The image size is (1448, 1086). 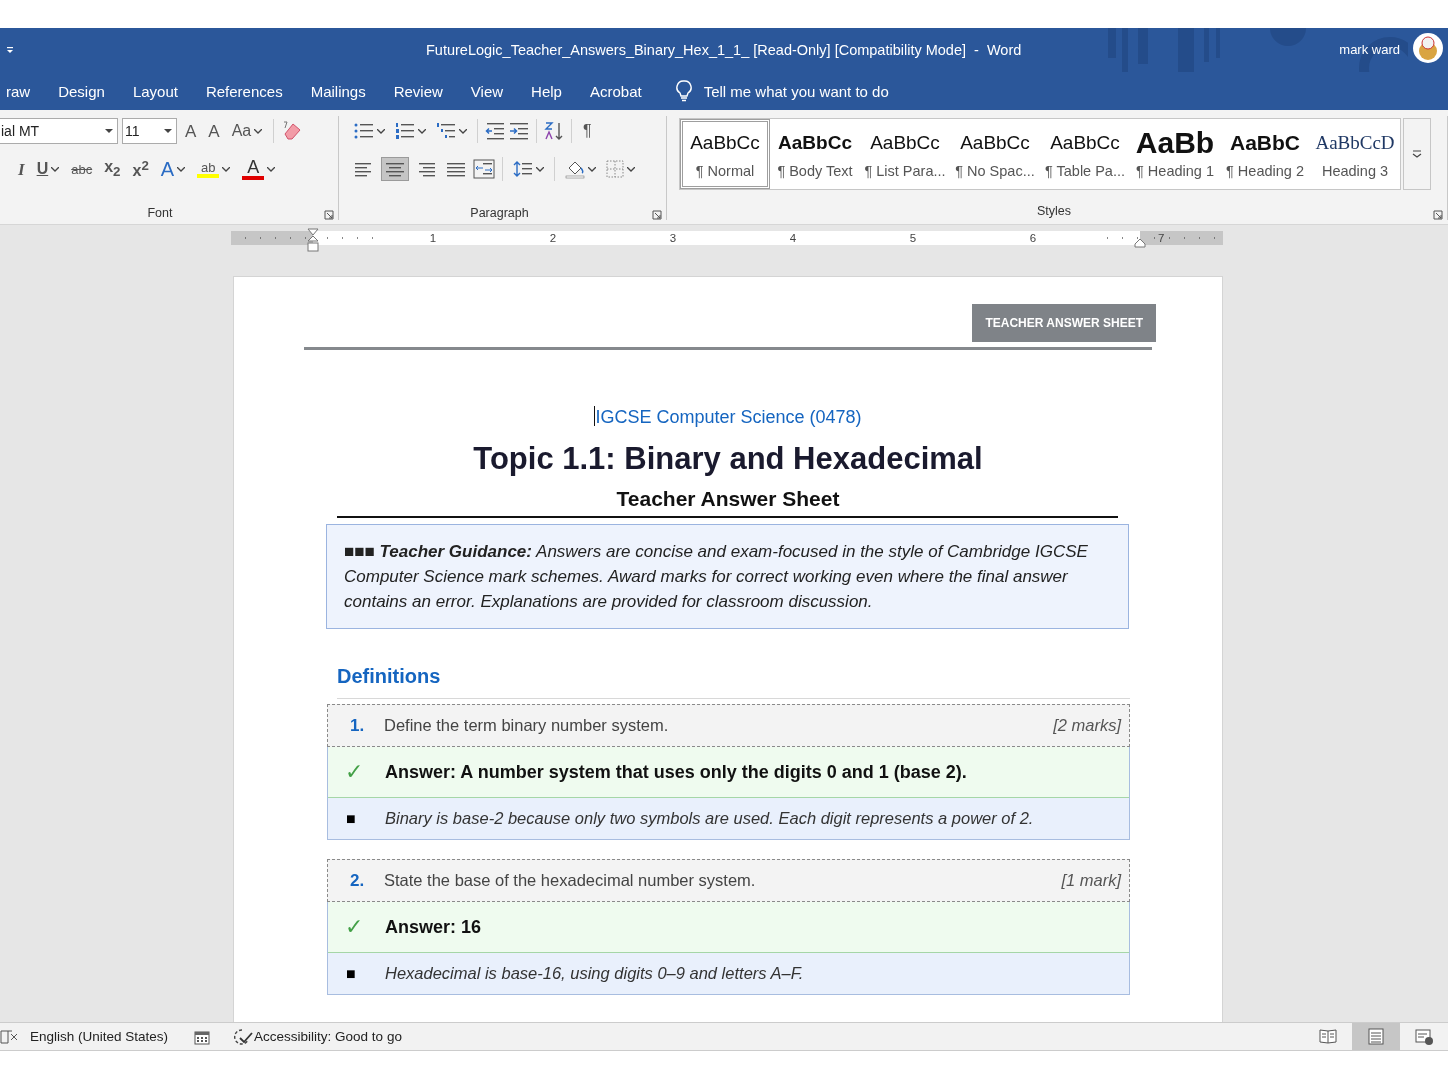 What do you see at coordinates (173, 169) in the screenshot?
I see `text-effects-button: A` at bounding box center [173, 169].